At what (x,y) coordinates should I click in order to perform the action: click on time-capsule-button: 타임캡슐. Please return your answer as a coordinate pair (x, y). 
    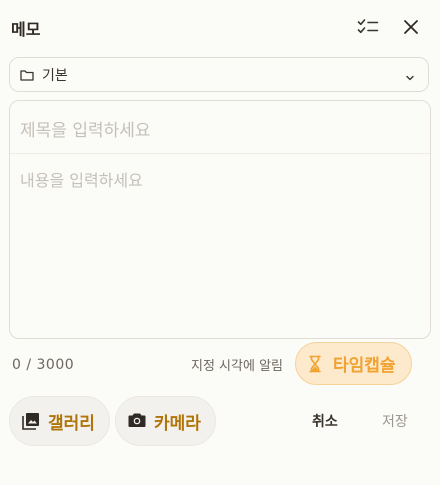
    Looking at the image, I should click on (353, 363).